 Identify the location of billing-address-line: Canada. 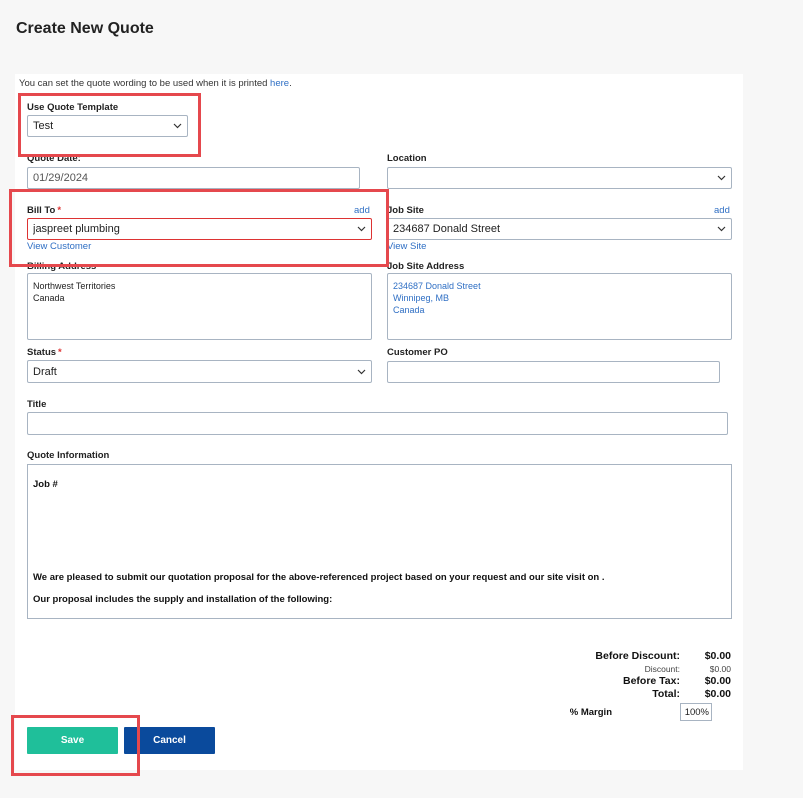
(49, 298).